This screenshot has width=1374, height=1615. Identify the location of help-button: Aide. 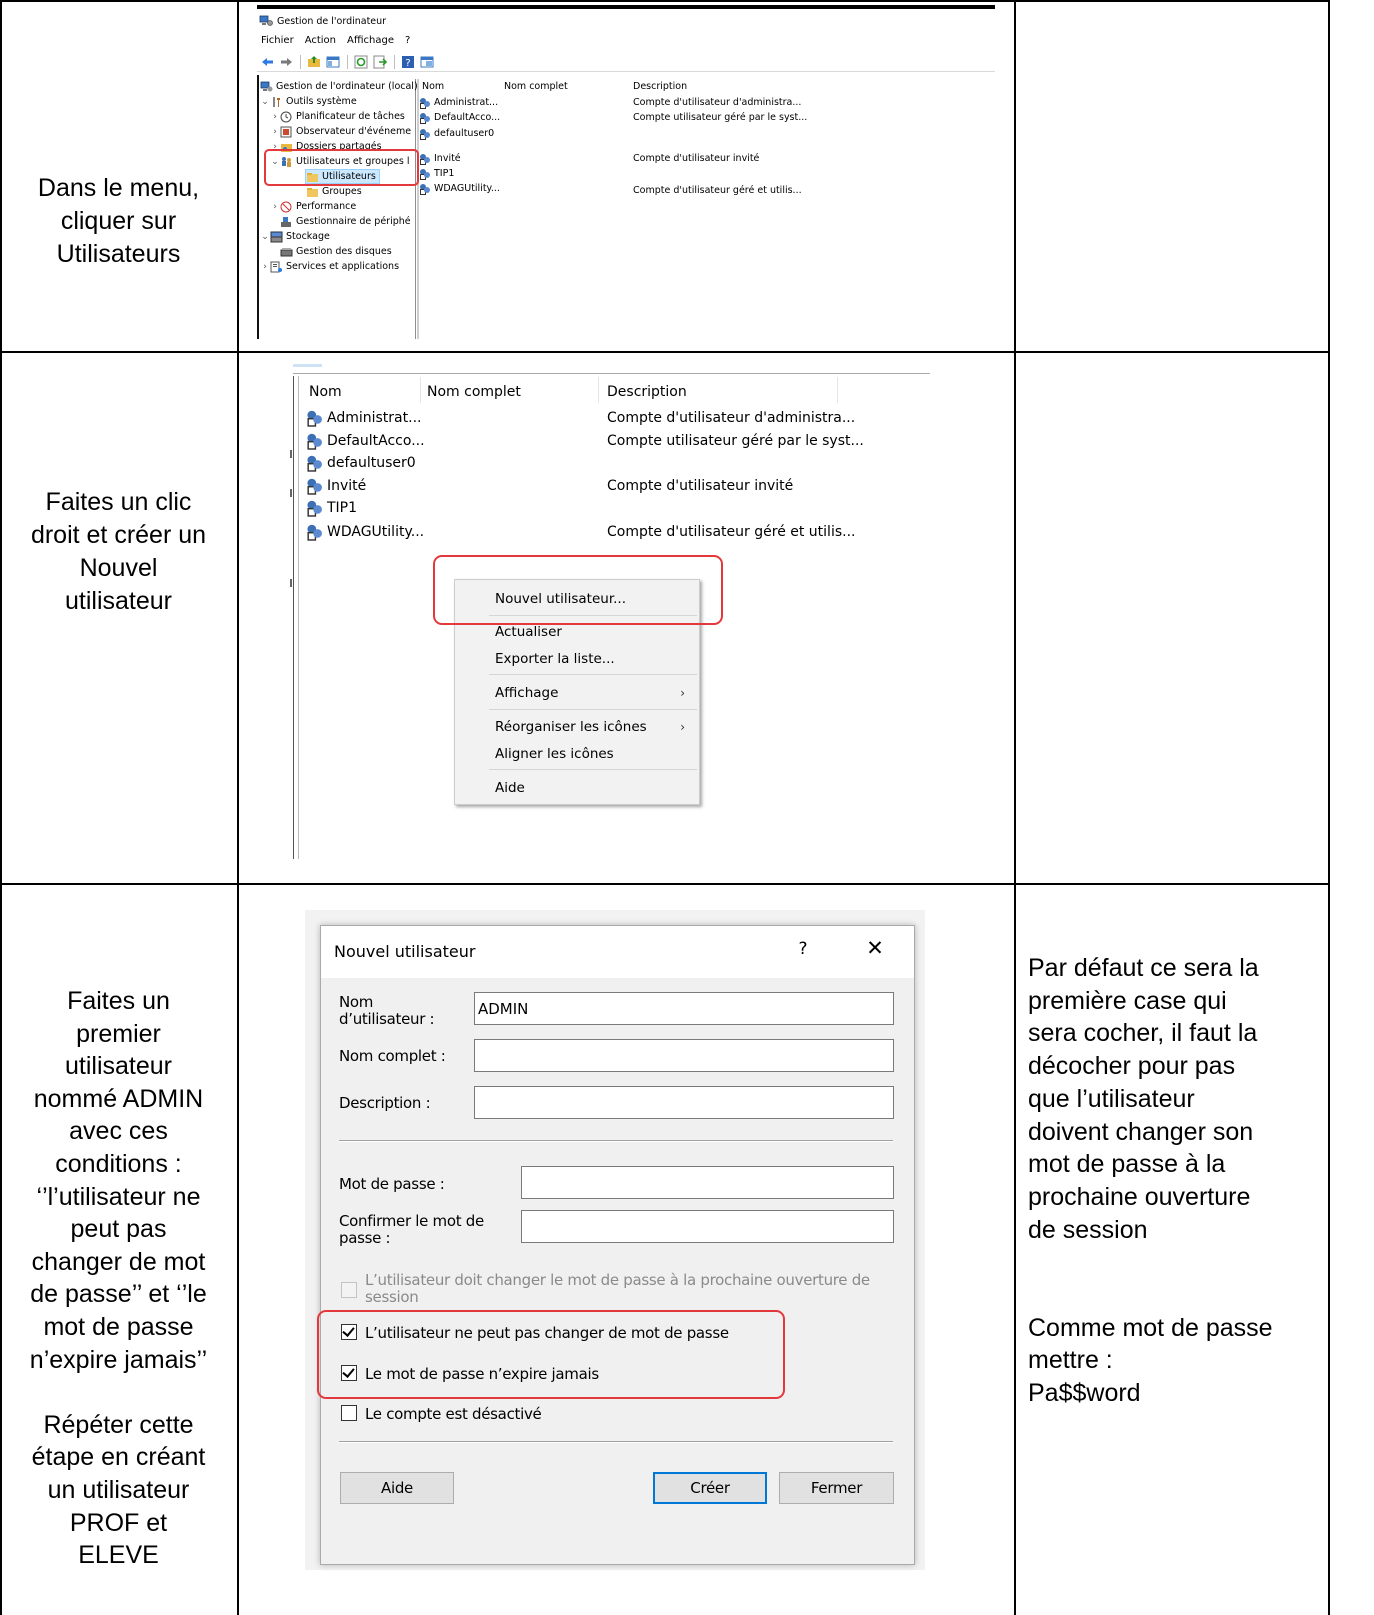
(397, 1488).